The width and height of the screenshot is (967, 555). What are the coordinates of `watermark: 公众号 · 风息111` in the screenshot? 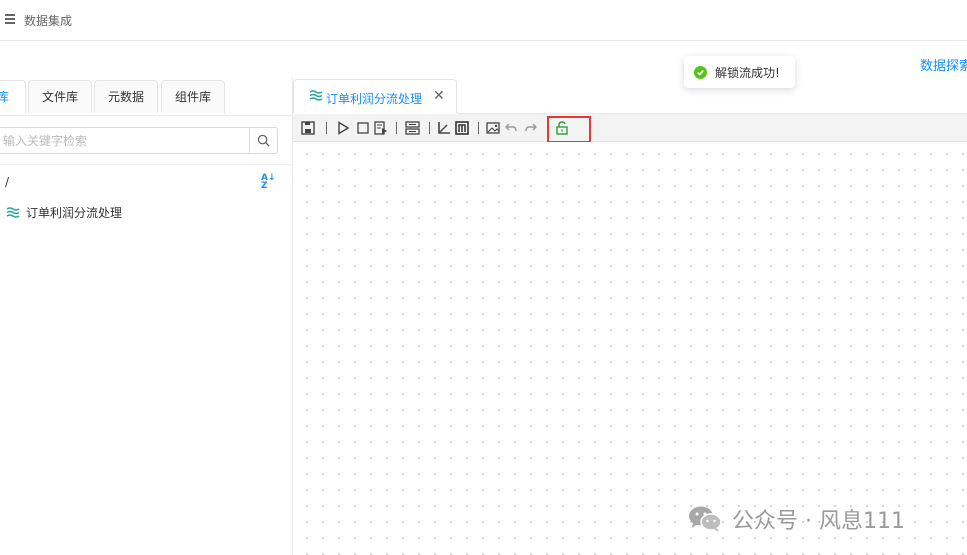 It's located at (796, 519).